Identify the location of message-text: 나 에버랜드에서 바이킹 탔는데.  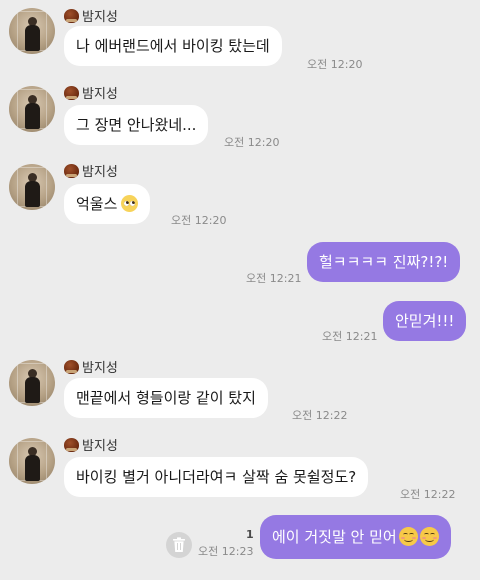
(173, 46).